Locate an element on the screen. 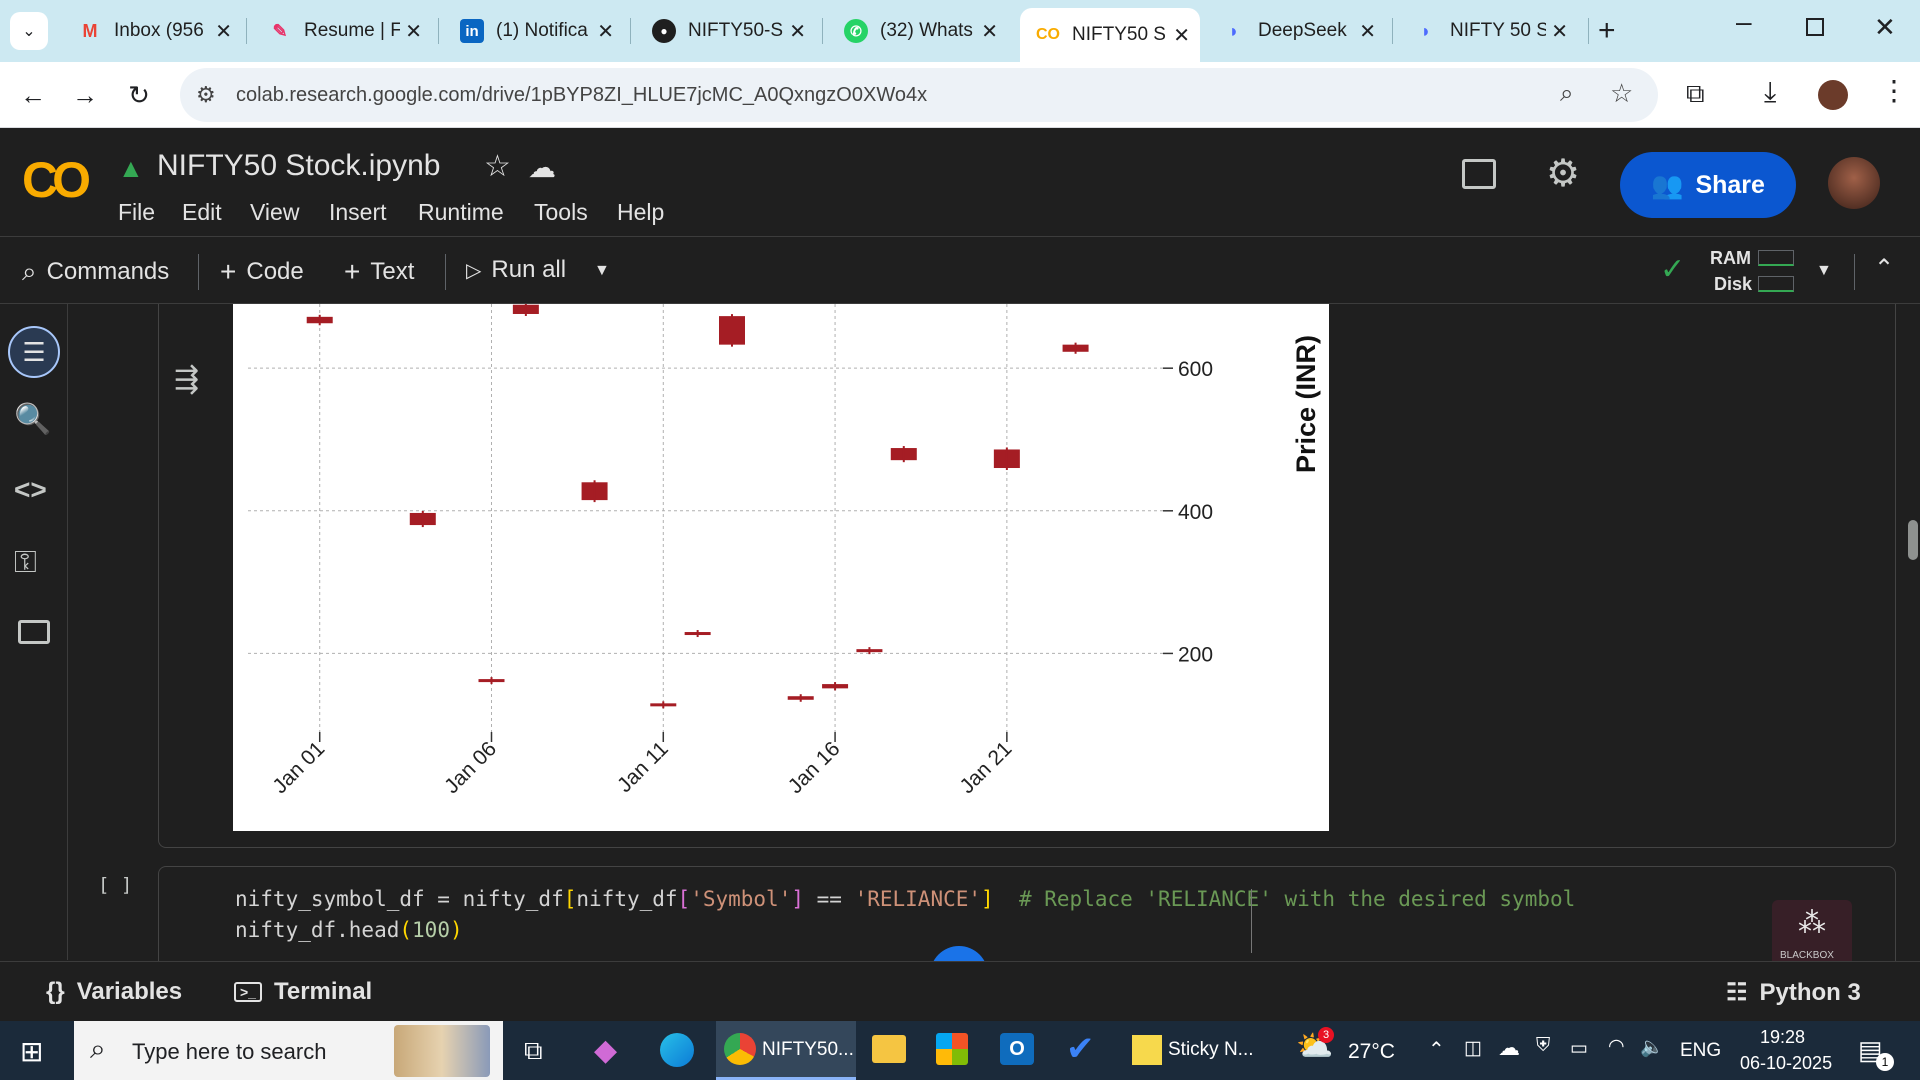  menu-tools: Tools is located at coordinates (561, 212).